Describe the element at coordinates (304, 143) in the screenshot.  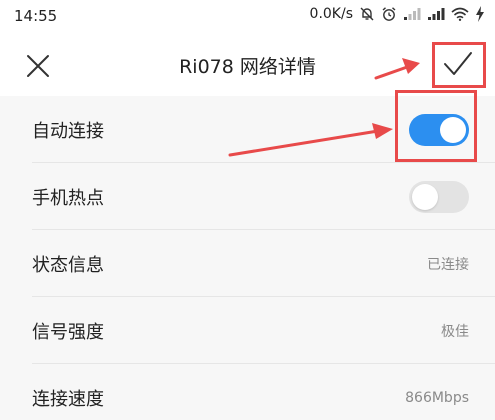
I see `arrow-toggle-shaft` at that location.